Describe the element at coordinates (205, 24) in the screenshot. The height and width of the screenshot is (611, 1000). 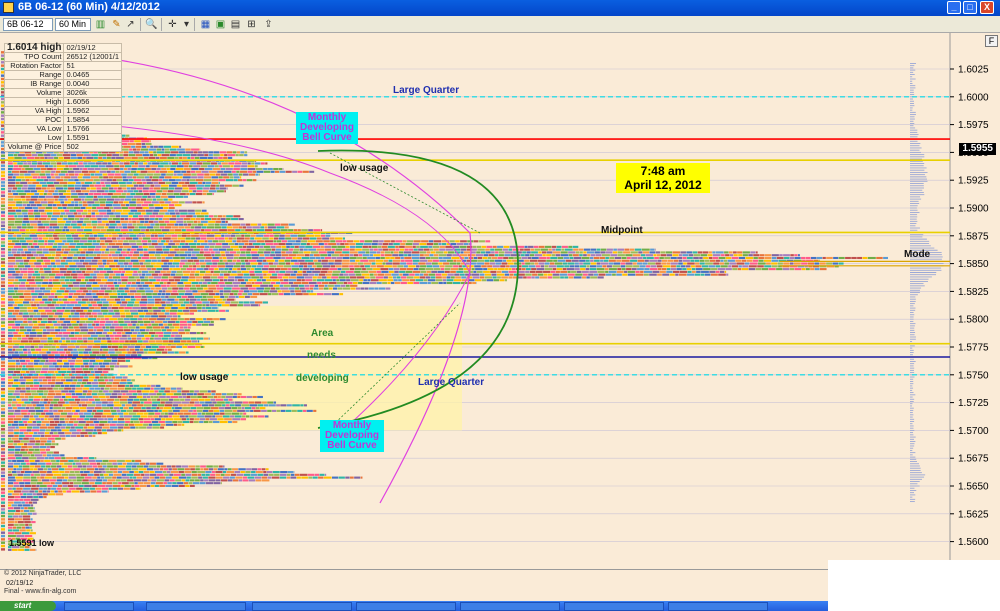
I see `properties-icon: ▦` at that location.